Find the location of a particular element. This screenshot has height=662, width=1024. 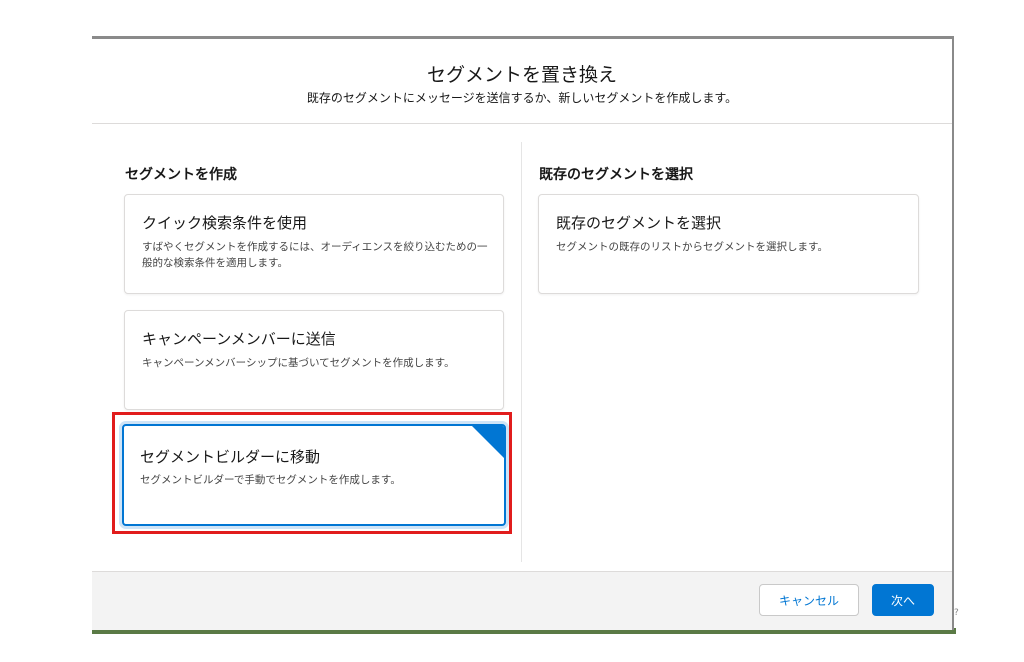

modal-footer: キャンセル 次へ is located at coordinates (522, 600).